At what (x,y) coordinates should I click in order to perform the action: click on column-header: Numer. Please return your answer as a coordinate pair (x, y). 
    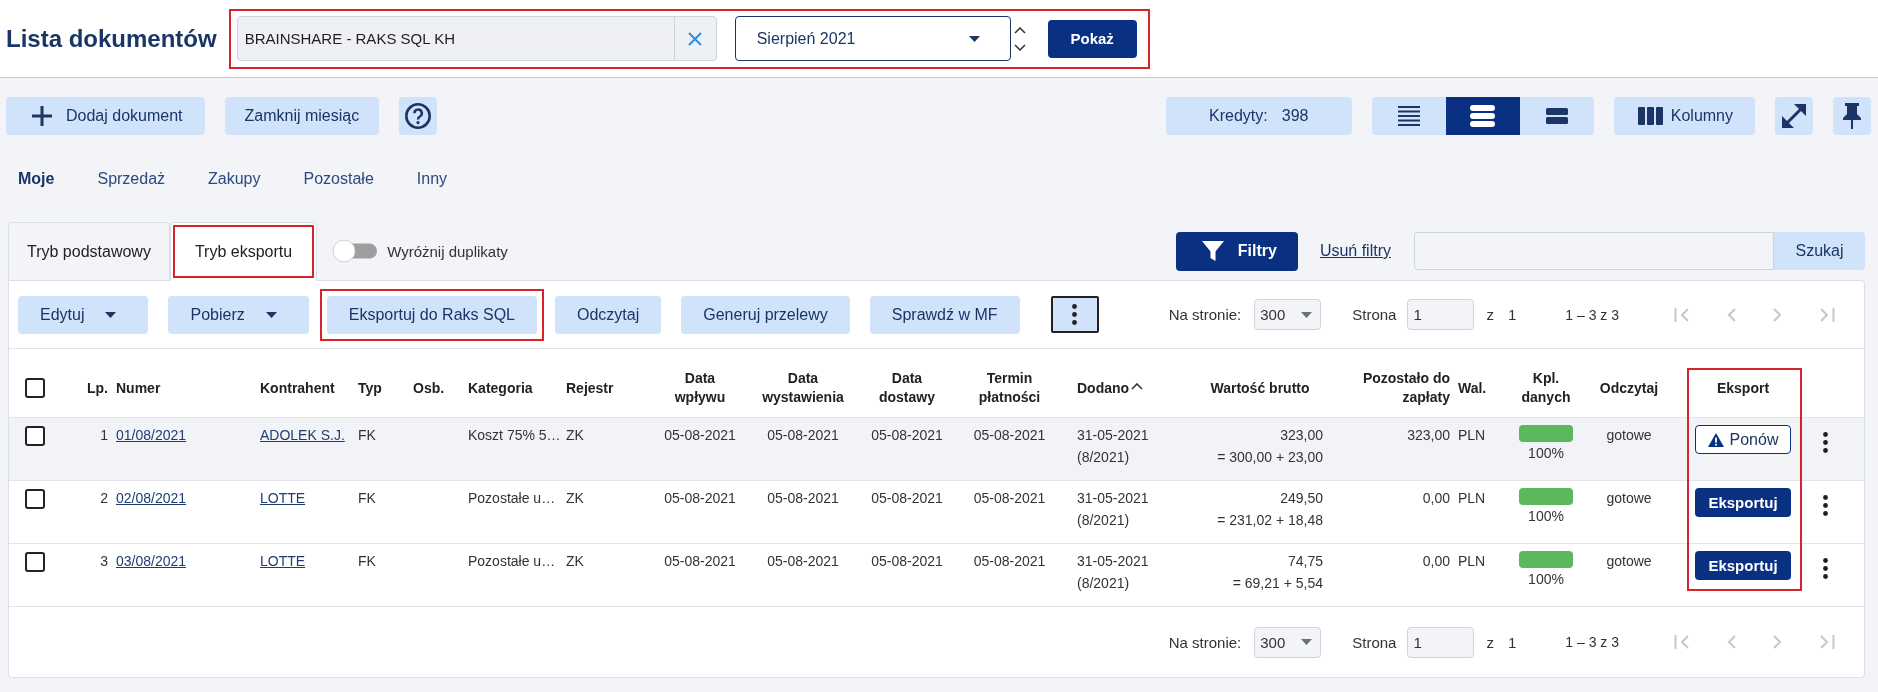
    Looking at the image, I should click on (138, 388).